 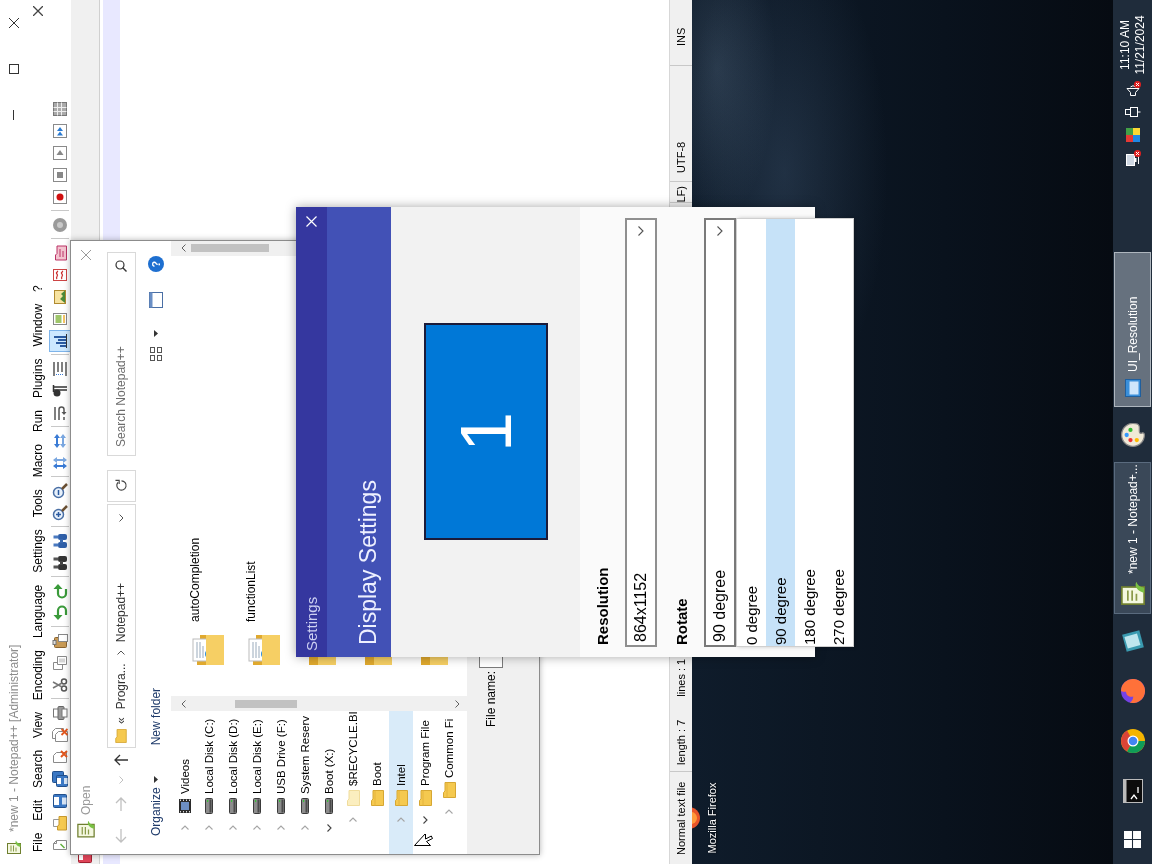 What do you see at coordinates (809, 432) in the screenshot?
I see `dropdown-option: 180 degree` at bounding box center [809, 432].